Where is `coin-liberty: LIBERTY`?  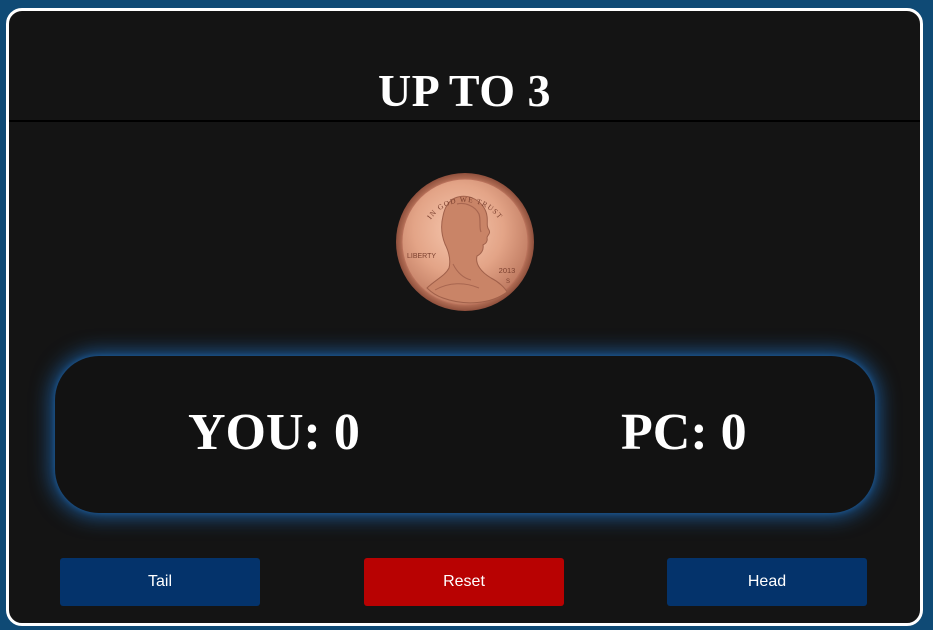 coin-liberty: LIBERTY is located at coordinates (421, 256).